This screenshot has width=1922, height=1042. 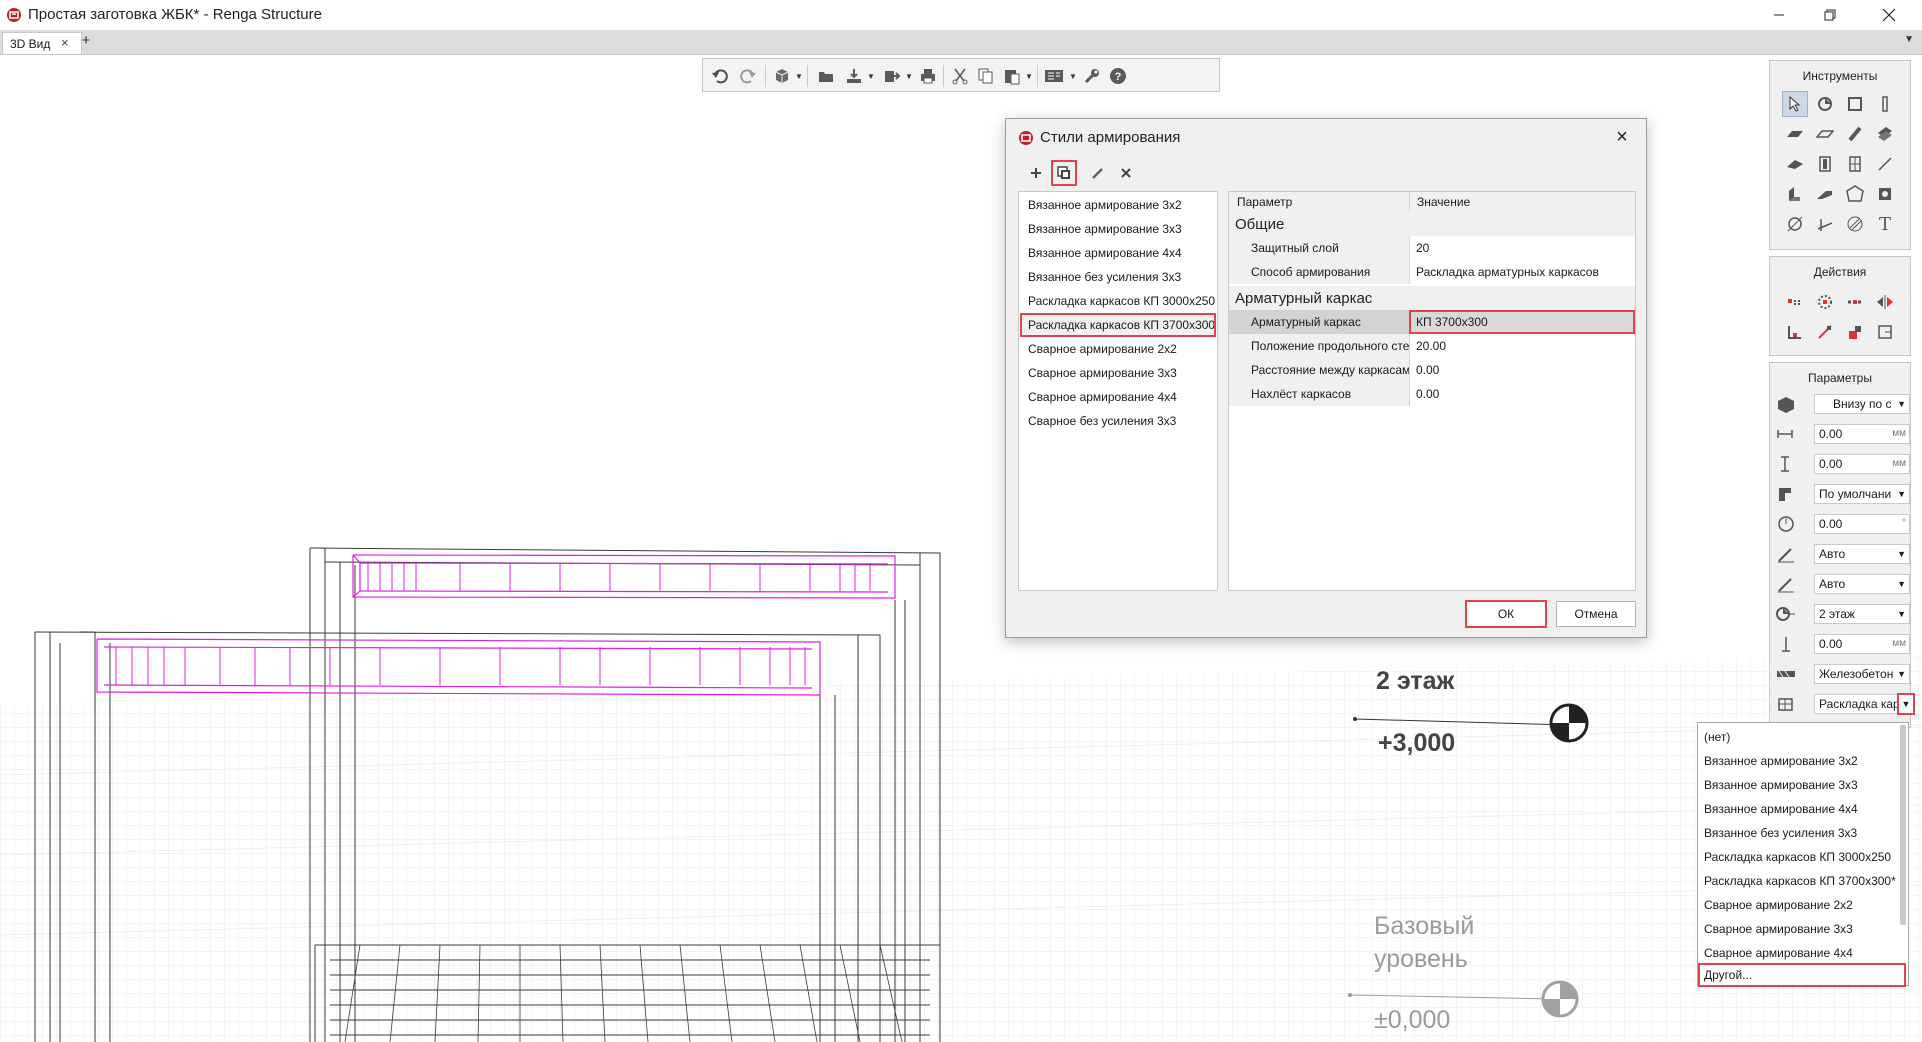 I want to click on tab-3d-view: 3D Вид ×, so click(x=42, y=43).